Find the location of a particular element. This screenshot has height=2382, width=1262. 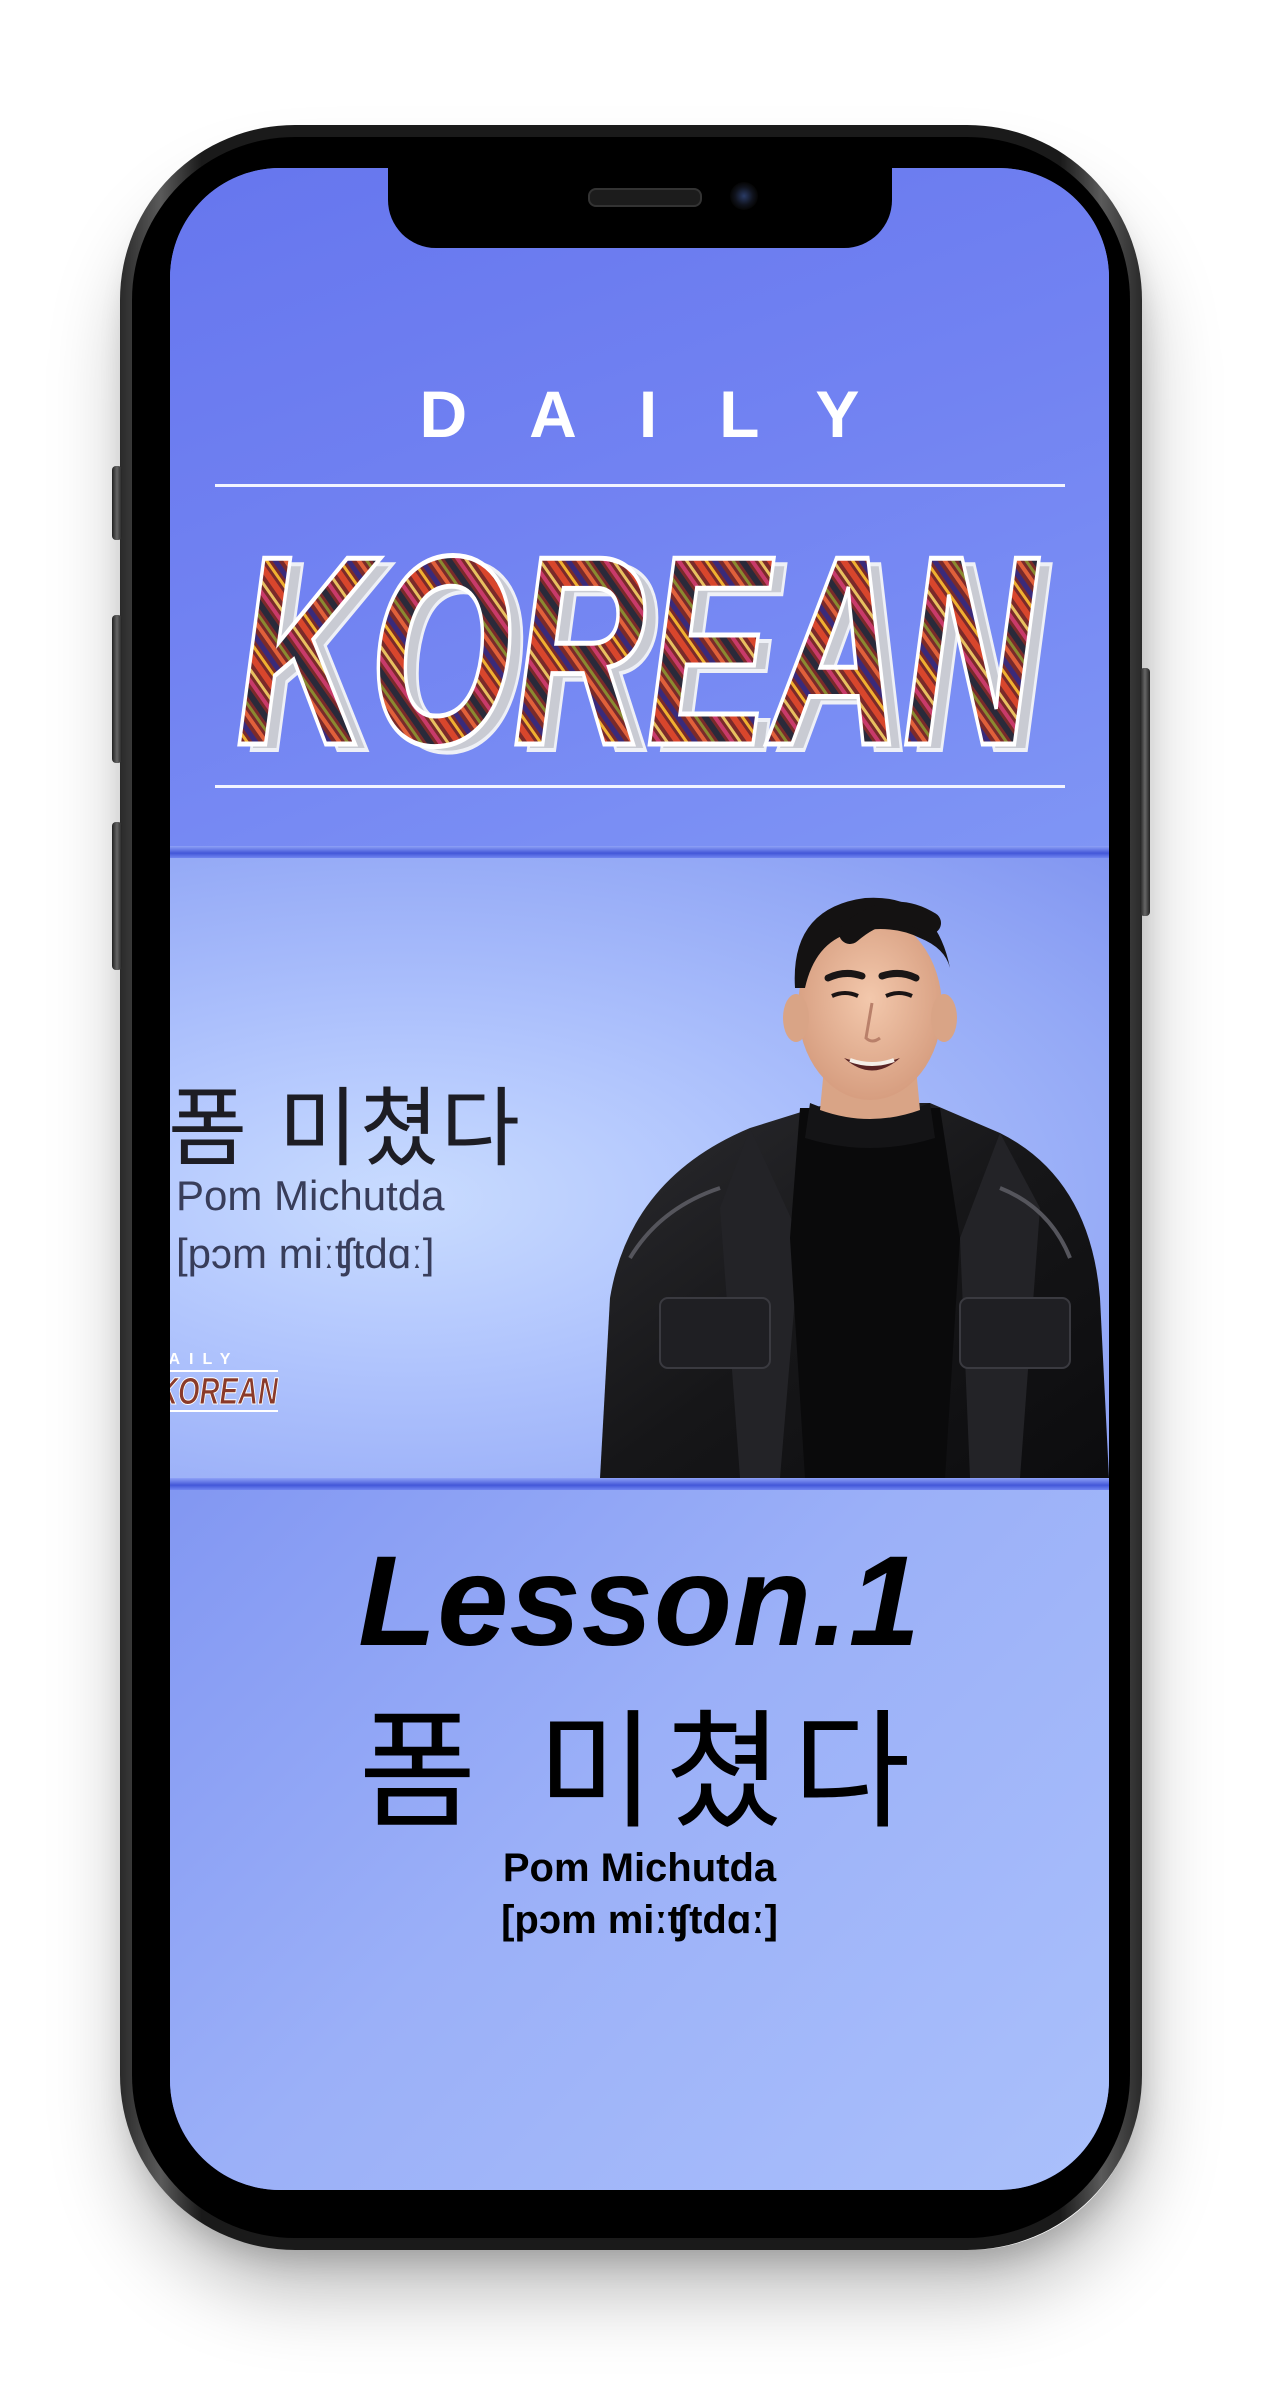

mute-switch is located at coordinates (117, 503).